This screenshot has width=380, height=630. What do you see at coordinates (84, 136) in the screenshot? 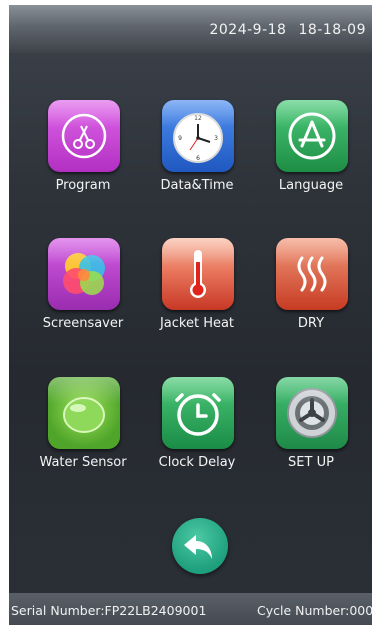
I see `scissors-icon` at bounding box center [84, 136].